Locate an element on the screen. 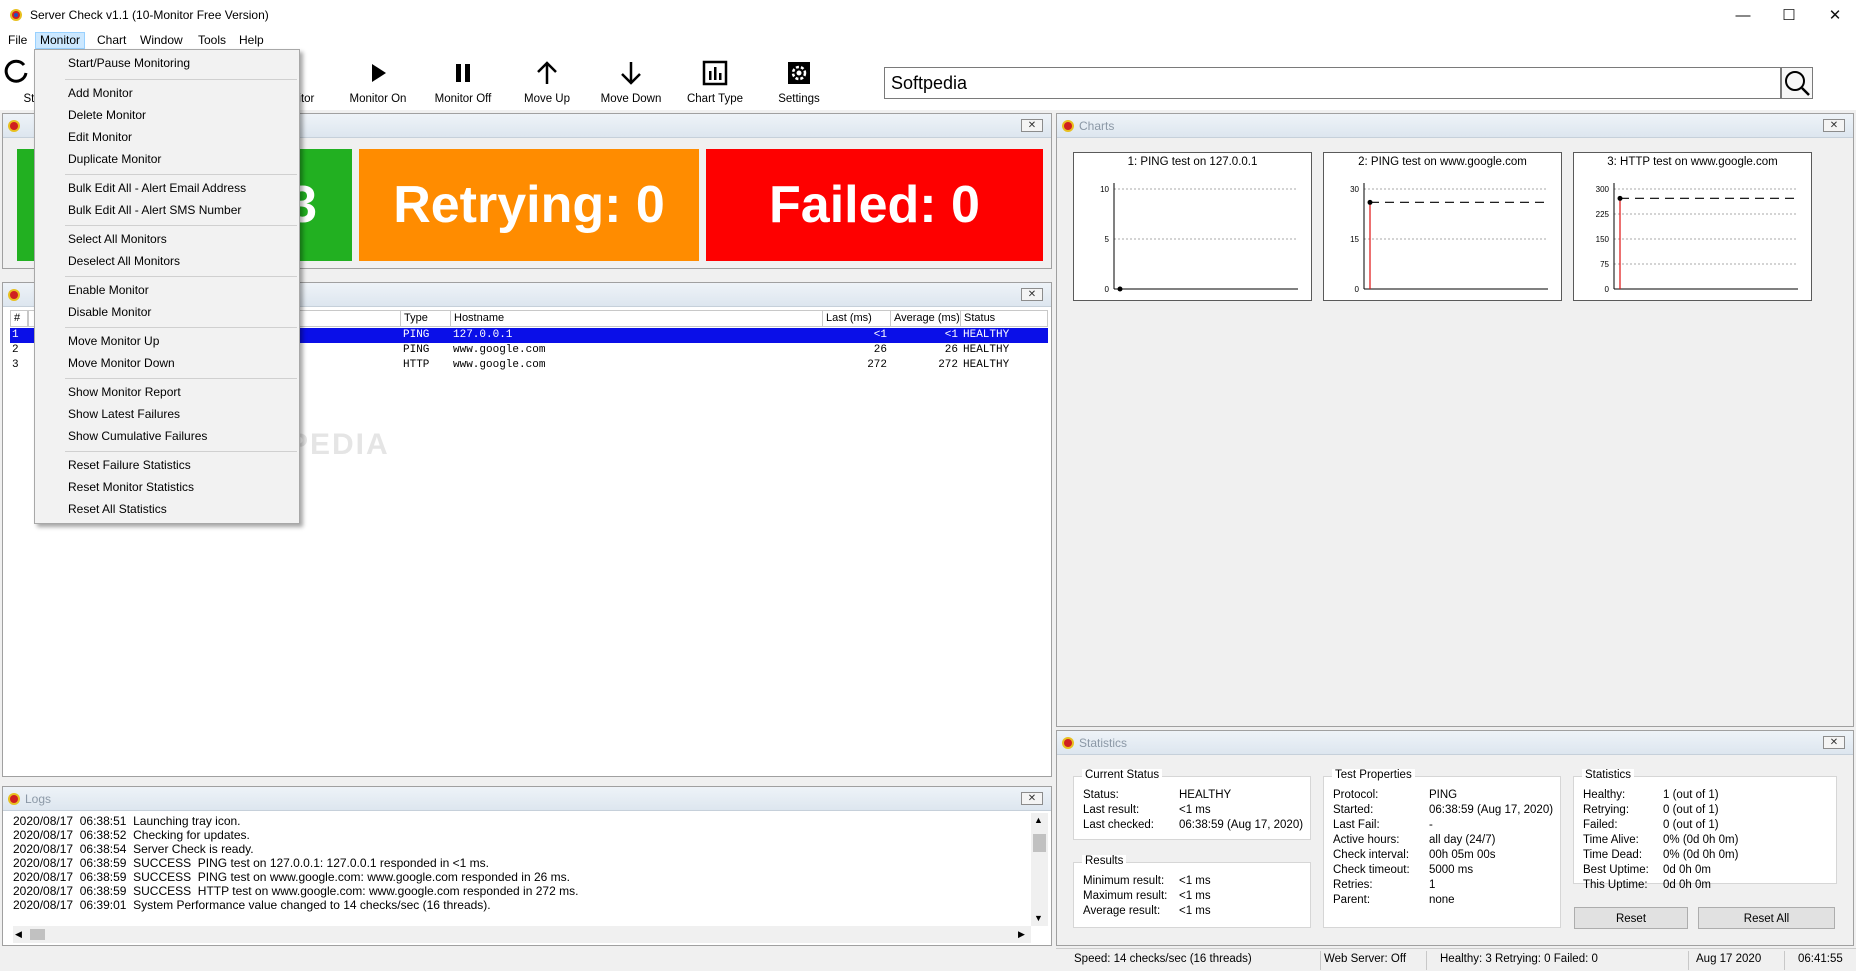  menu-item-reset-monitor-stats: Reset Monitor Statistics is located at coordinates (167, 487).